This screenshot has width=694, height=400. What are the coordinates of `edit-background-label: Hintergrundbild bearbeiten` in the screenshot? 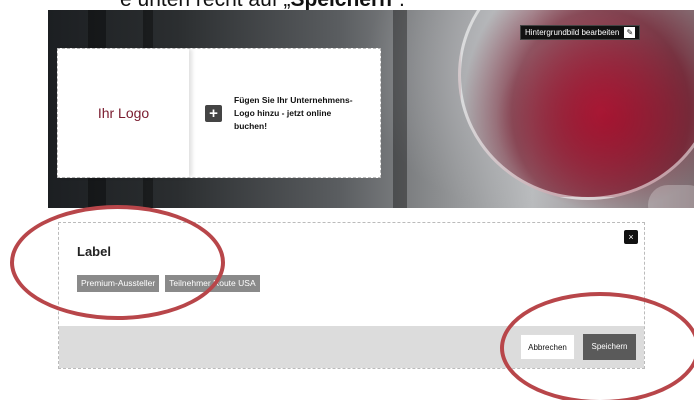 It's located at (572, 32).